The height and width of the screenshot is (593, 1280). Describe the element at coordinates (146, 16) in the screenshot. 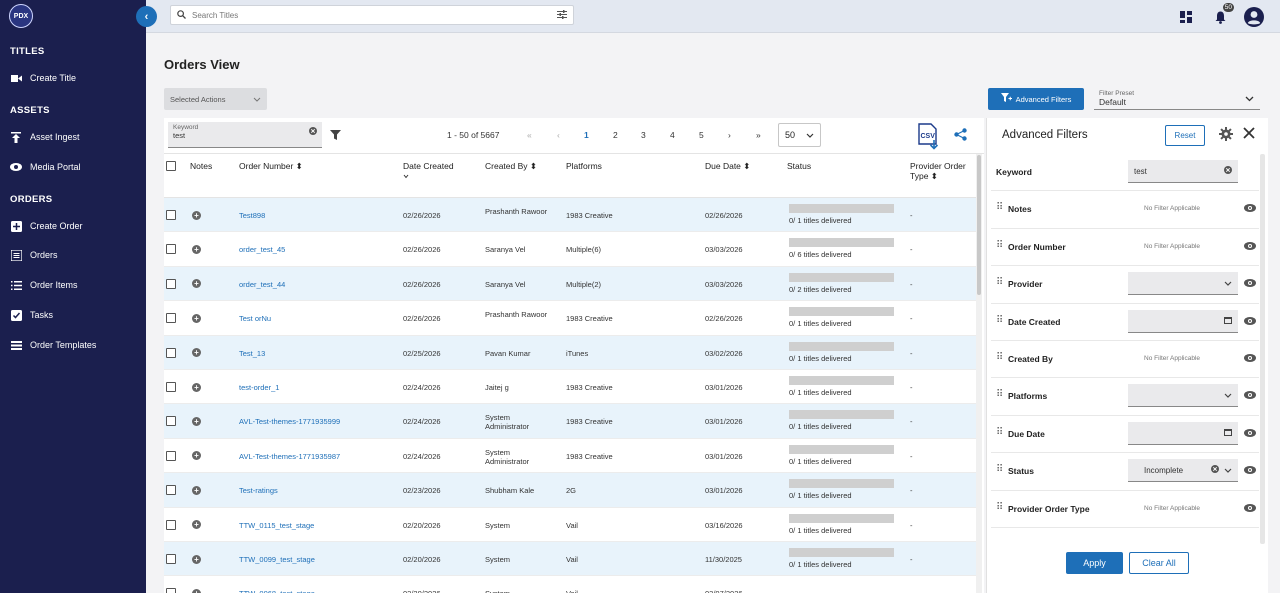

I see `sidebar-collapse-button: ‹` at that location.